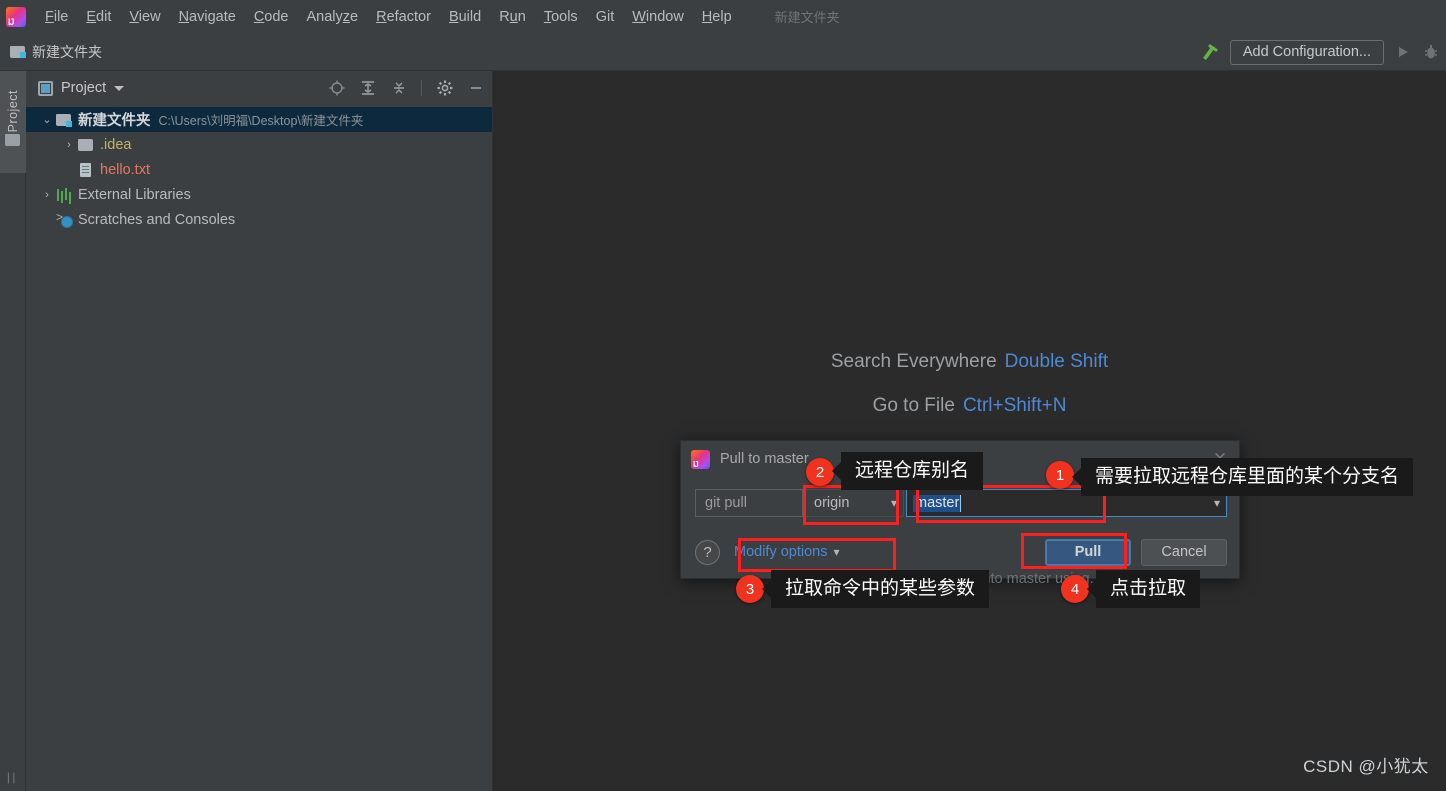 Image resolution: width=1446 pixels, height=791 pixels. What do you see at coordinates (333, 17) in the screenshot?
I see `menu-item-analyze: Analyze` at bounding box center [333, 17].